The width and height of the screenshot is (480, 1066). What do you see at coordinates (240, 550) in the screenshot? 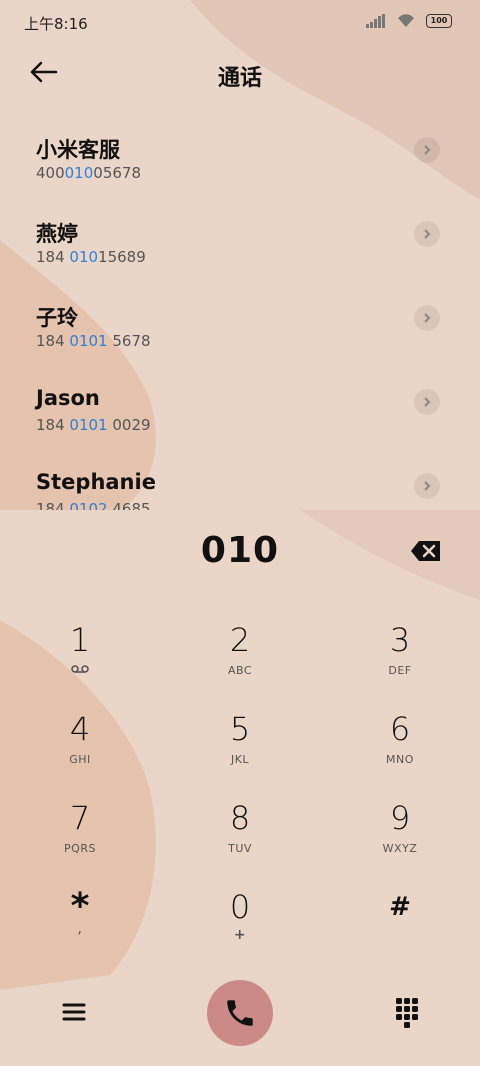
I see `dialed-number: 010` at bounding box center [240, 550].